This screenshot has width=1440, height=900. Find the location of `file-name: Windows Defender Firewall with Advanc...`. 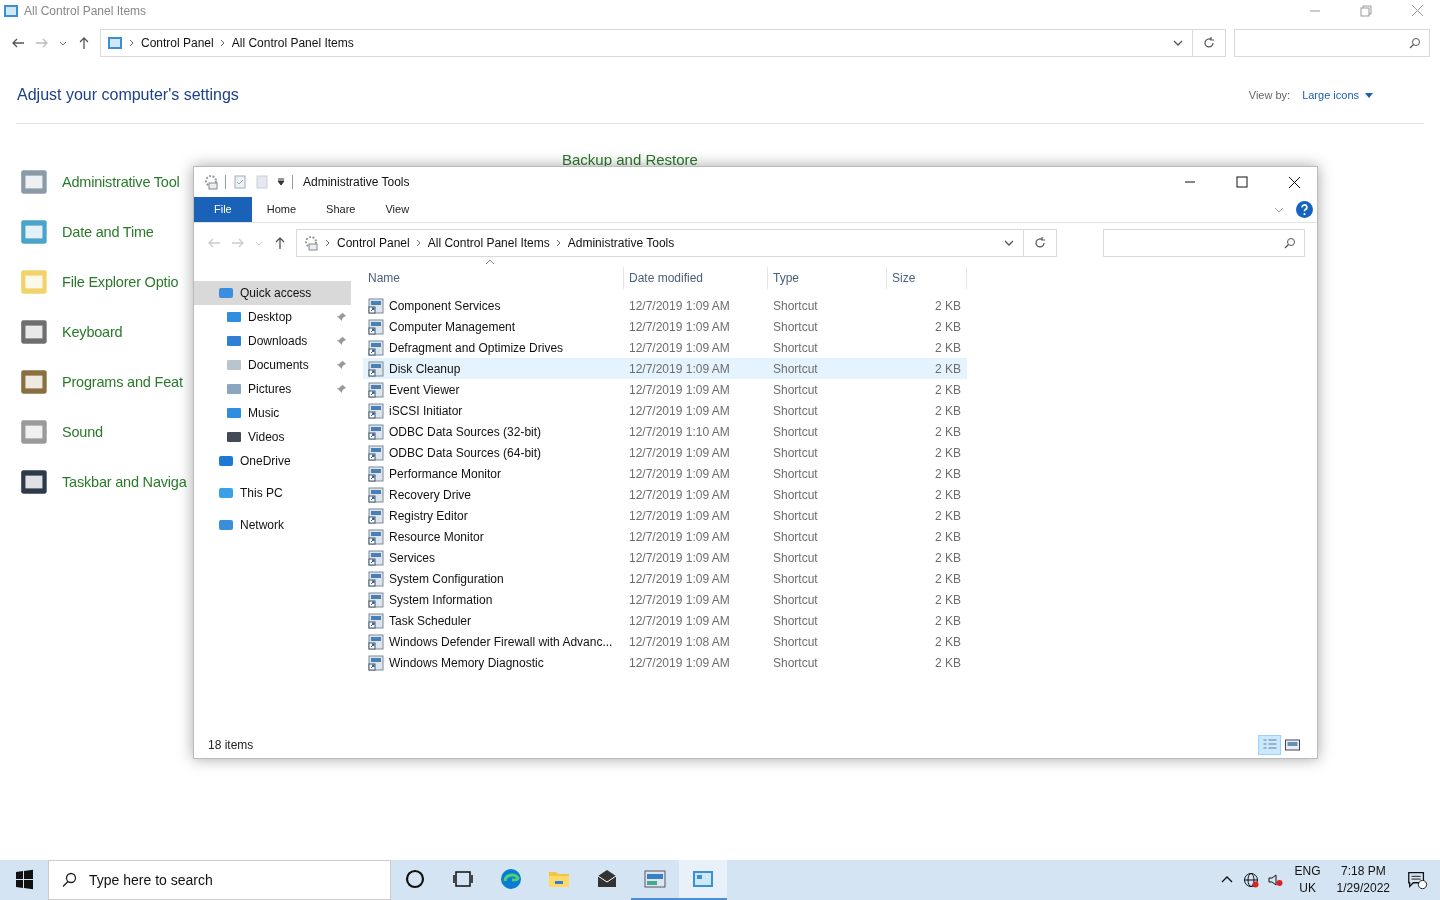

file-name: Windows Defender Firewall with Advanc... is located at coordinates (501, 641).